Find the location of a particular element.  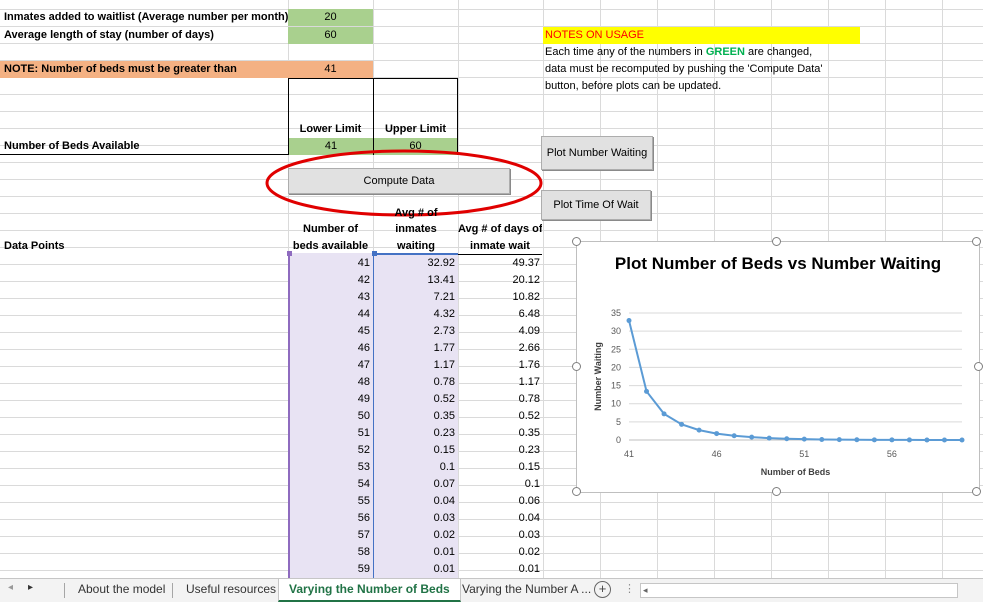

waiting-cell: 0.23 is located at coordinates (415, 433).